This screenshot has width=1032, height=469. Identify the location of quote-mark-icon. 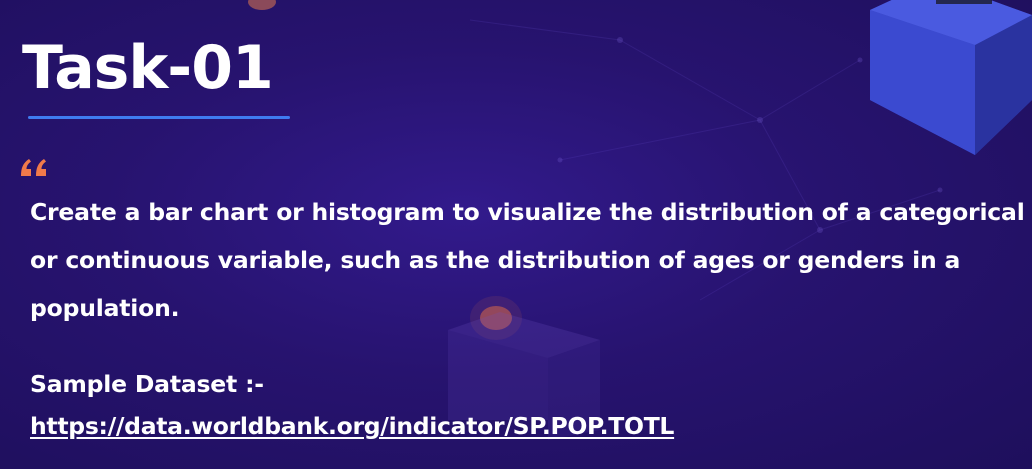
(33, 167).